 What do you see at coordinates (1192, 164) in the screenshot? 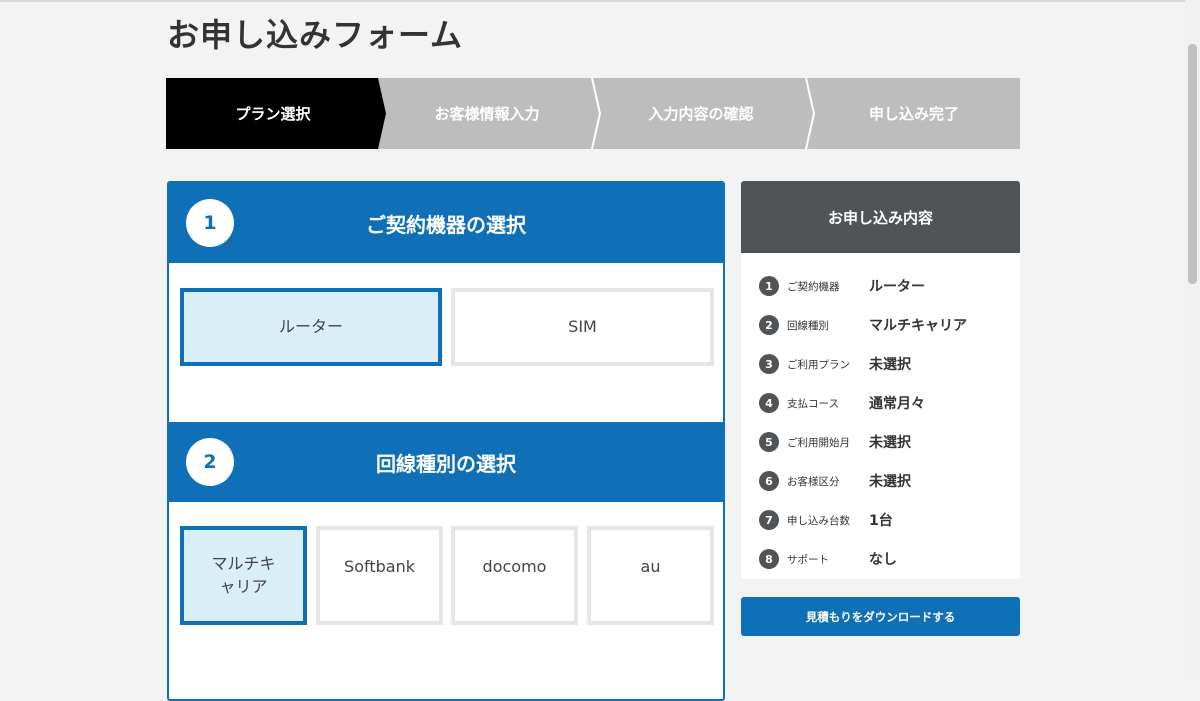
I see `scrollbar-thumb` at bounding box center [1192, 164].